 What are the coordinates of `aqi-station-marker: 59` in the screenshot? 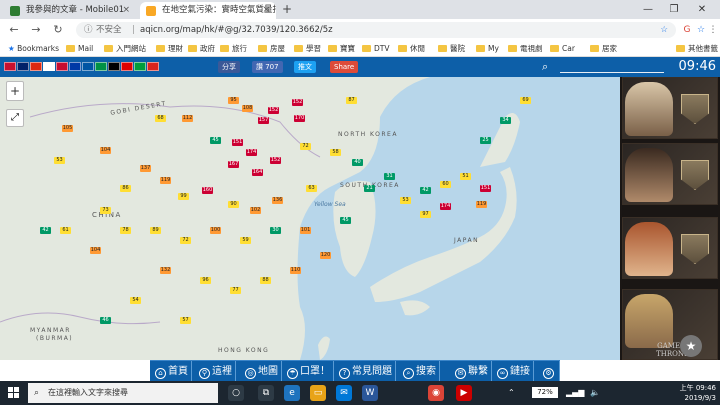 It's located at (245, 240).